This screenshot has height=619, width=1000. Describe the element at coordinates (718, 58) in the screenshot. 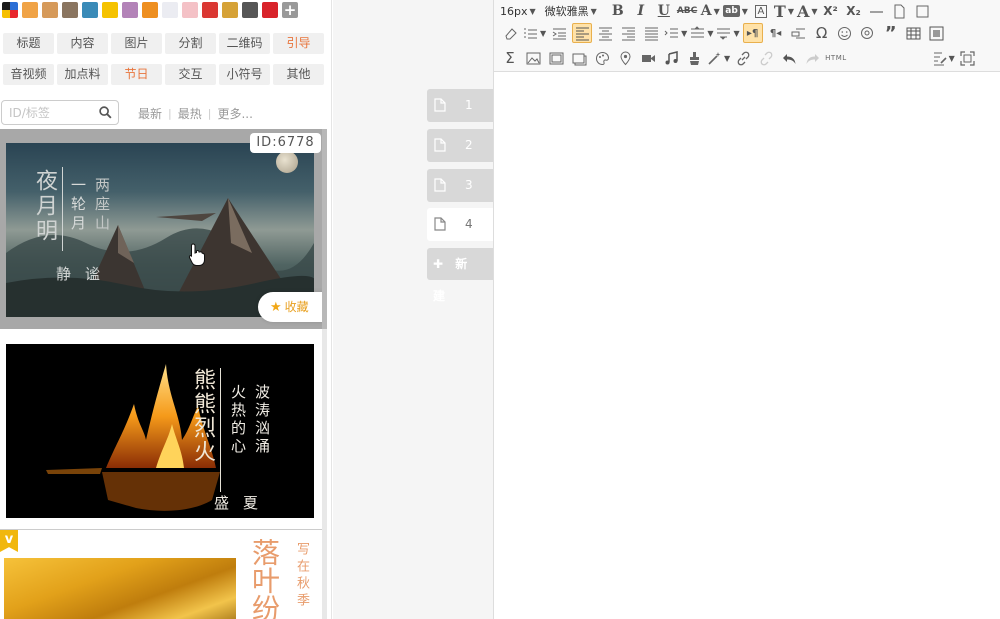

I see `magic-wand-button: ▼` at that location.